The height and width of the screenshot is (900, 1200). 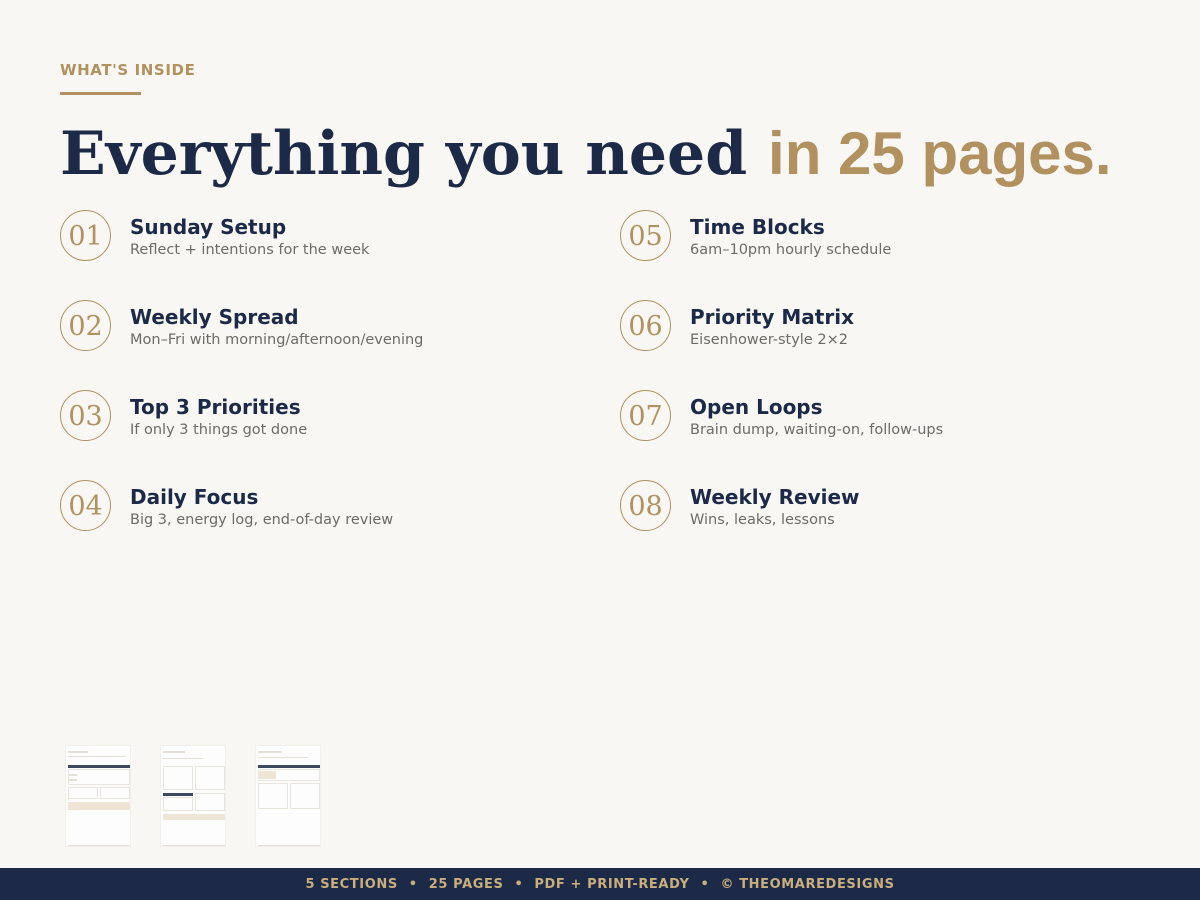 What do you see at coordinates (214, 317) in the screenshot?
I see `feature-title: Weekly Spread` at bounding box center [214, 317].